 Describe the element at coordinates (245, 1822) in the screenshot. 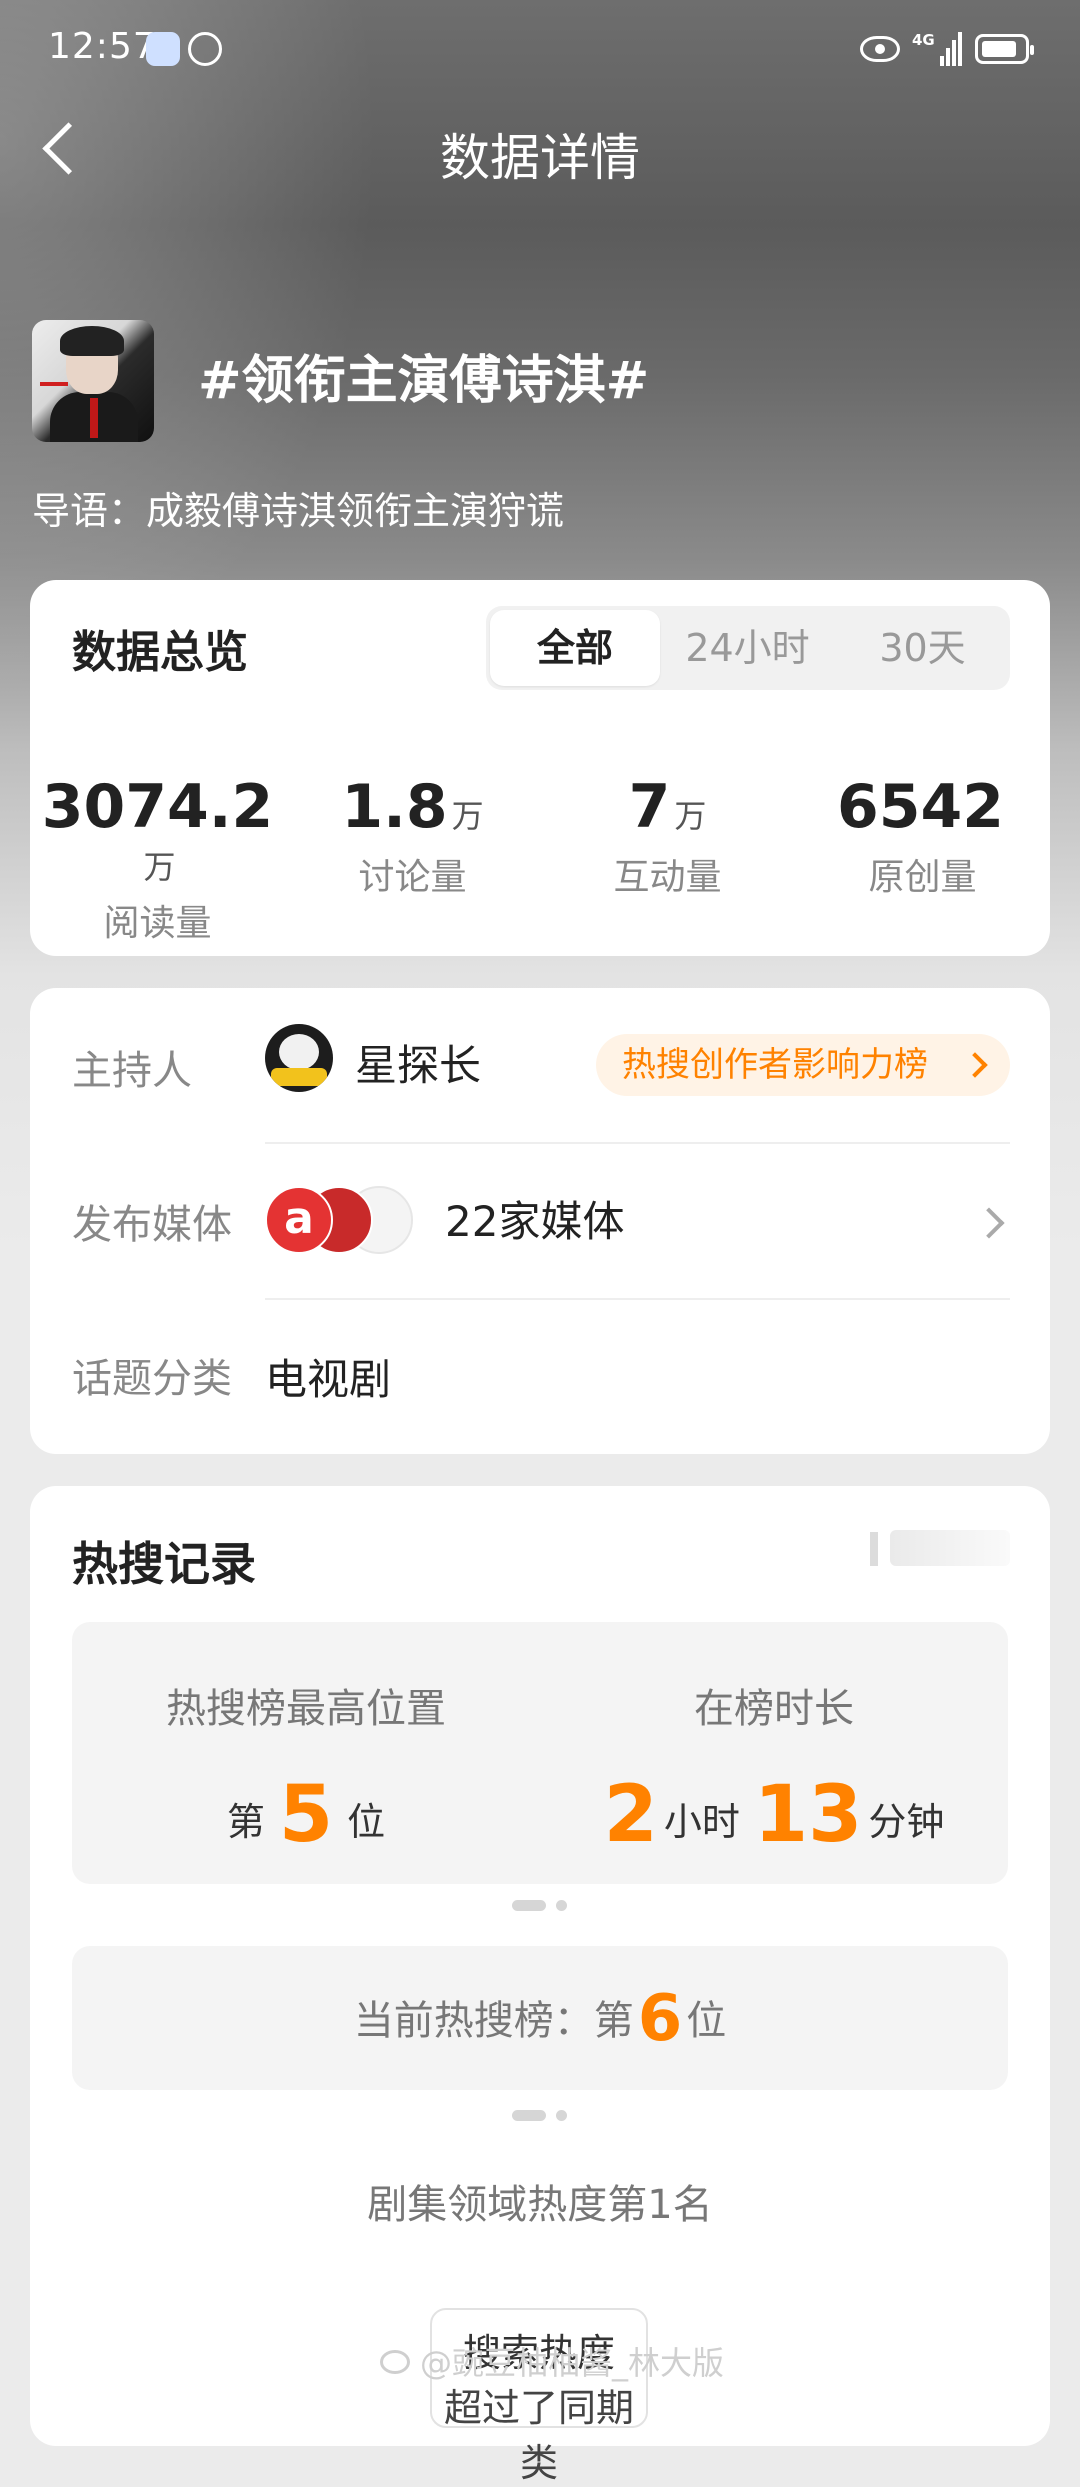

I see `peak-prefix: 第` at that location.